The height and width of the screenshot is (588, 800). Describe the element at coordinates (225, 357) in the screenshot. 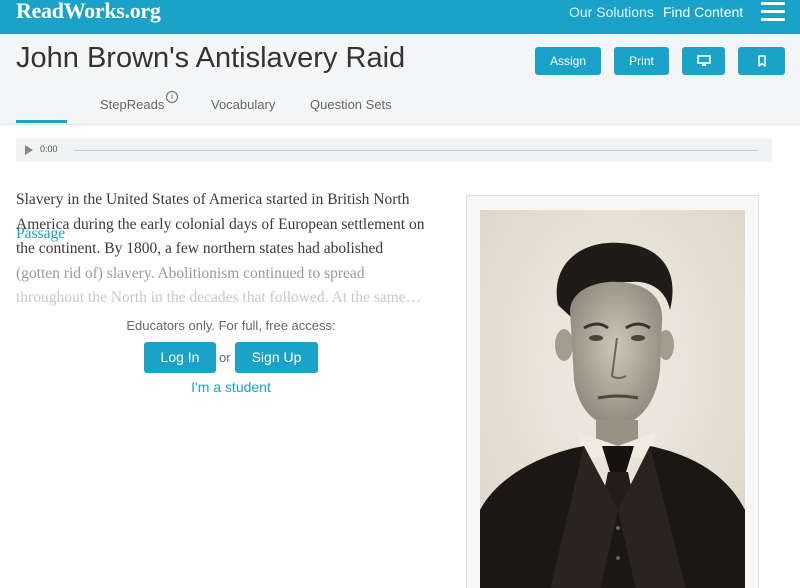

I see `or-label: or` at that location.